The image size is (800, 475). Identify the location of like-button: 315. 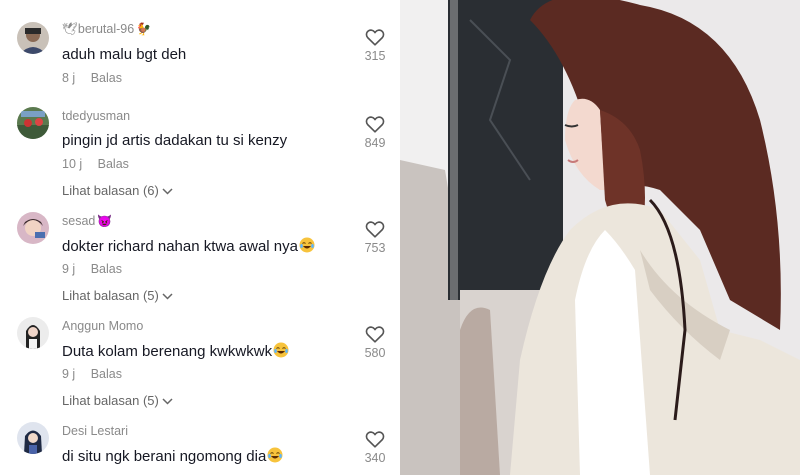
(375, 45).